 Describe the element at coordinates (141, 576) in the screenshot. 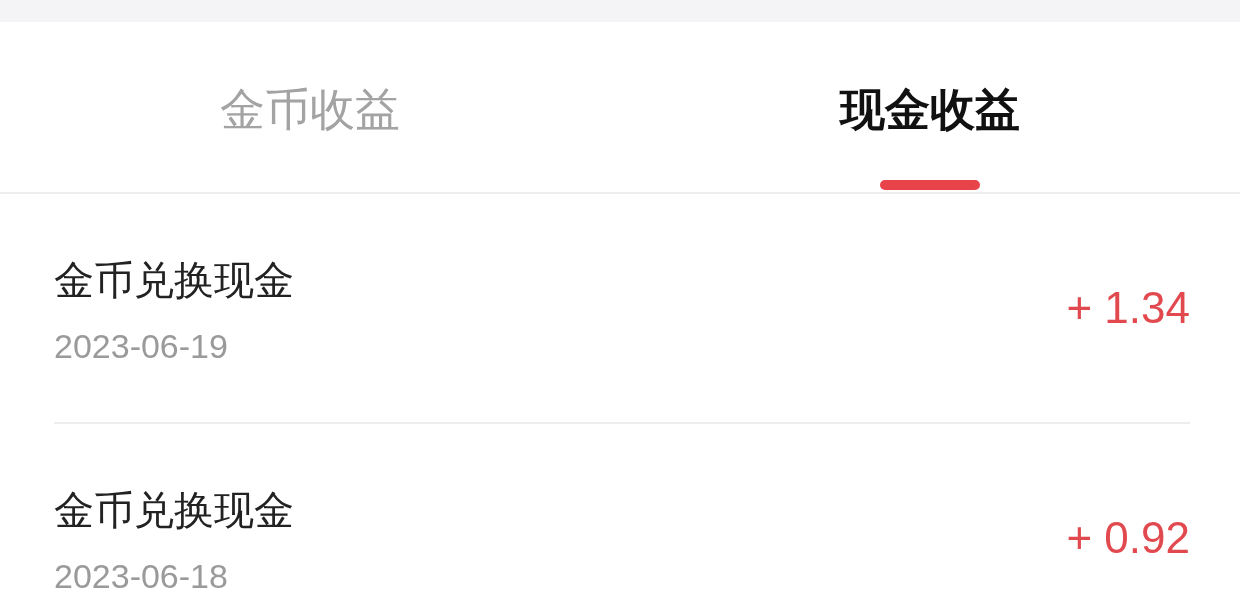

I see `record-date: 2023-06-18` at that location.